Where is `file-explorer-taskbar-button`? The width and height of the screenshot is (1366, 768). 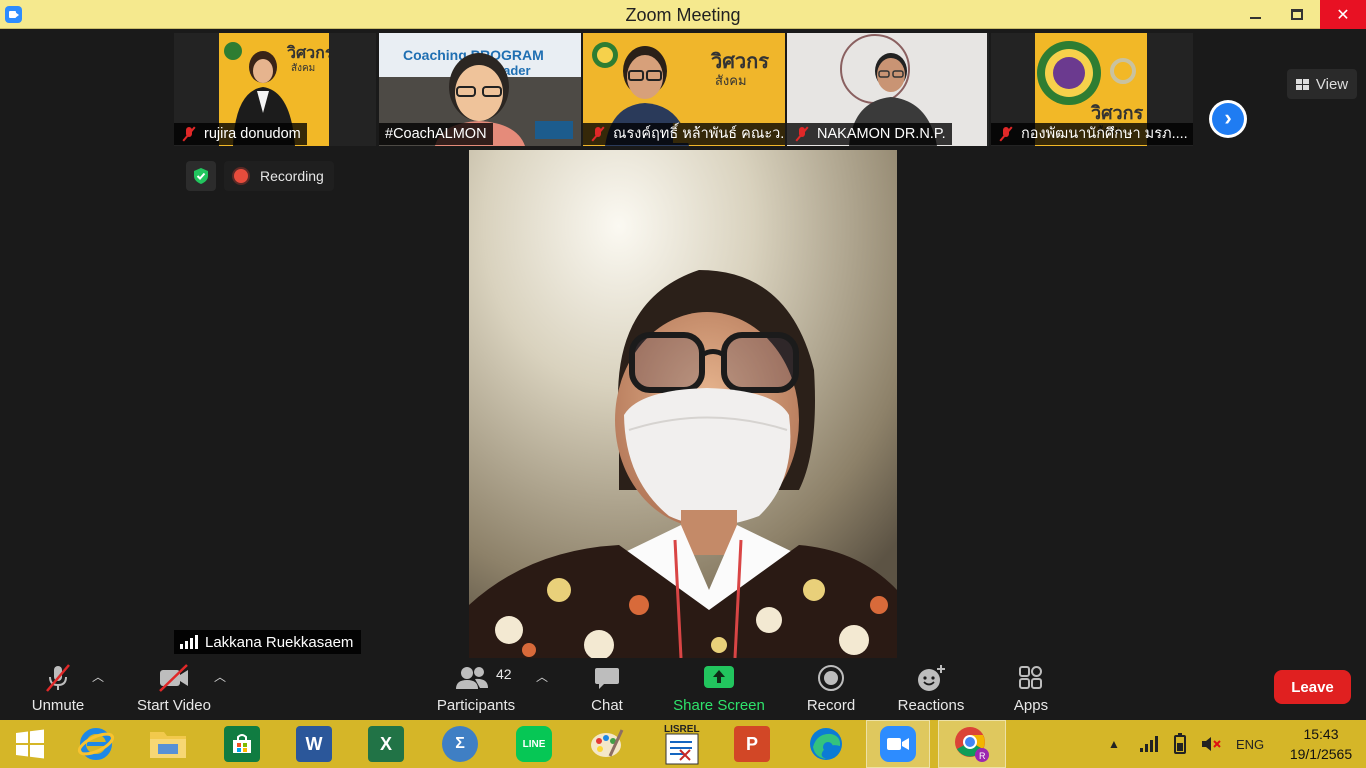
file-explorer-taskbar-button is located at coordinates (168, 744).